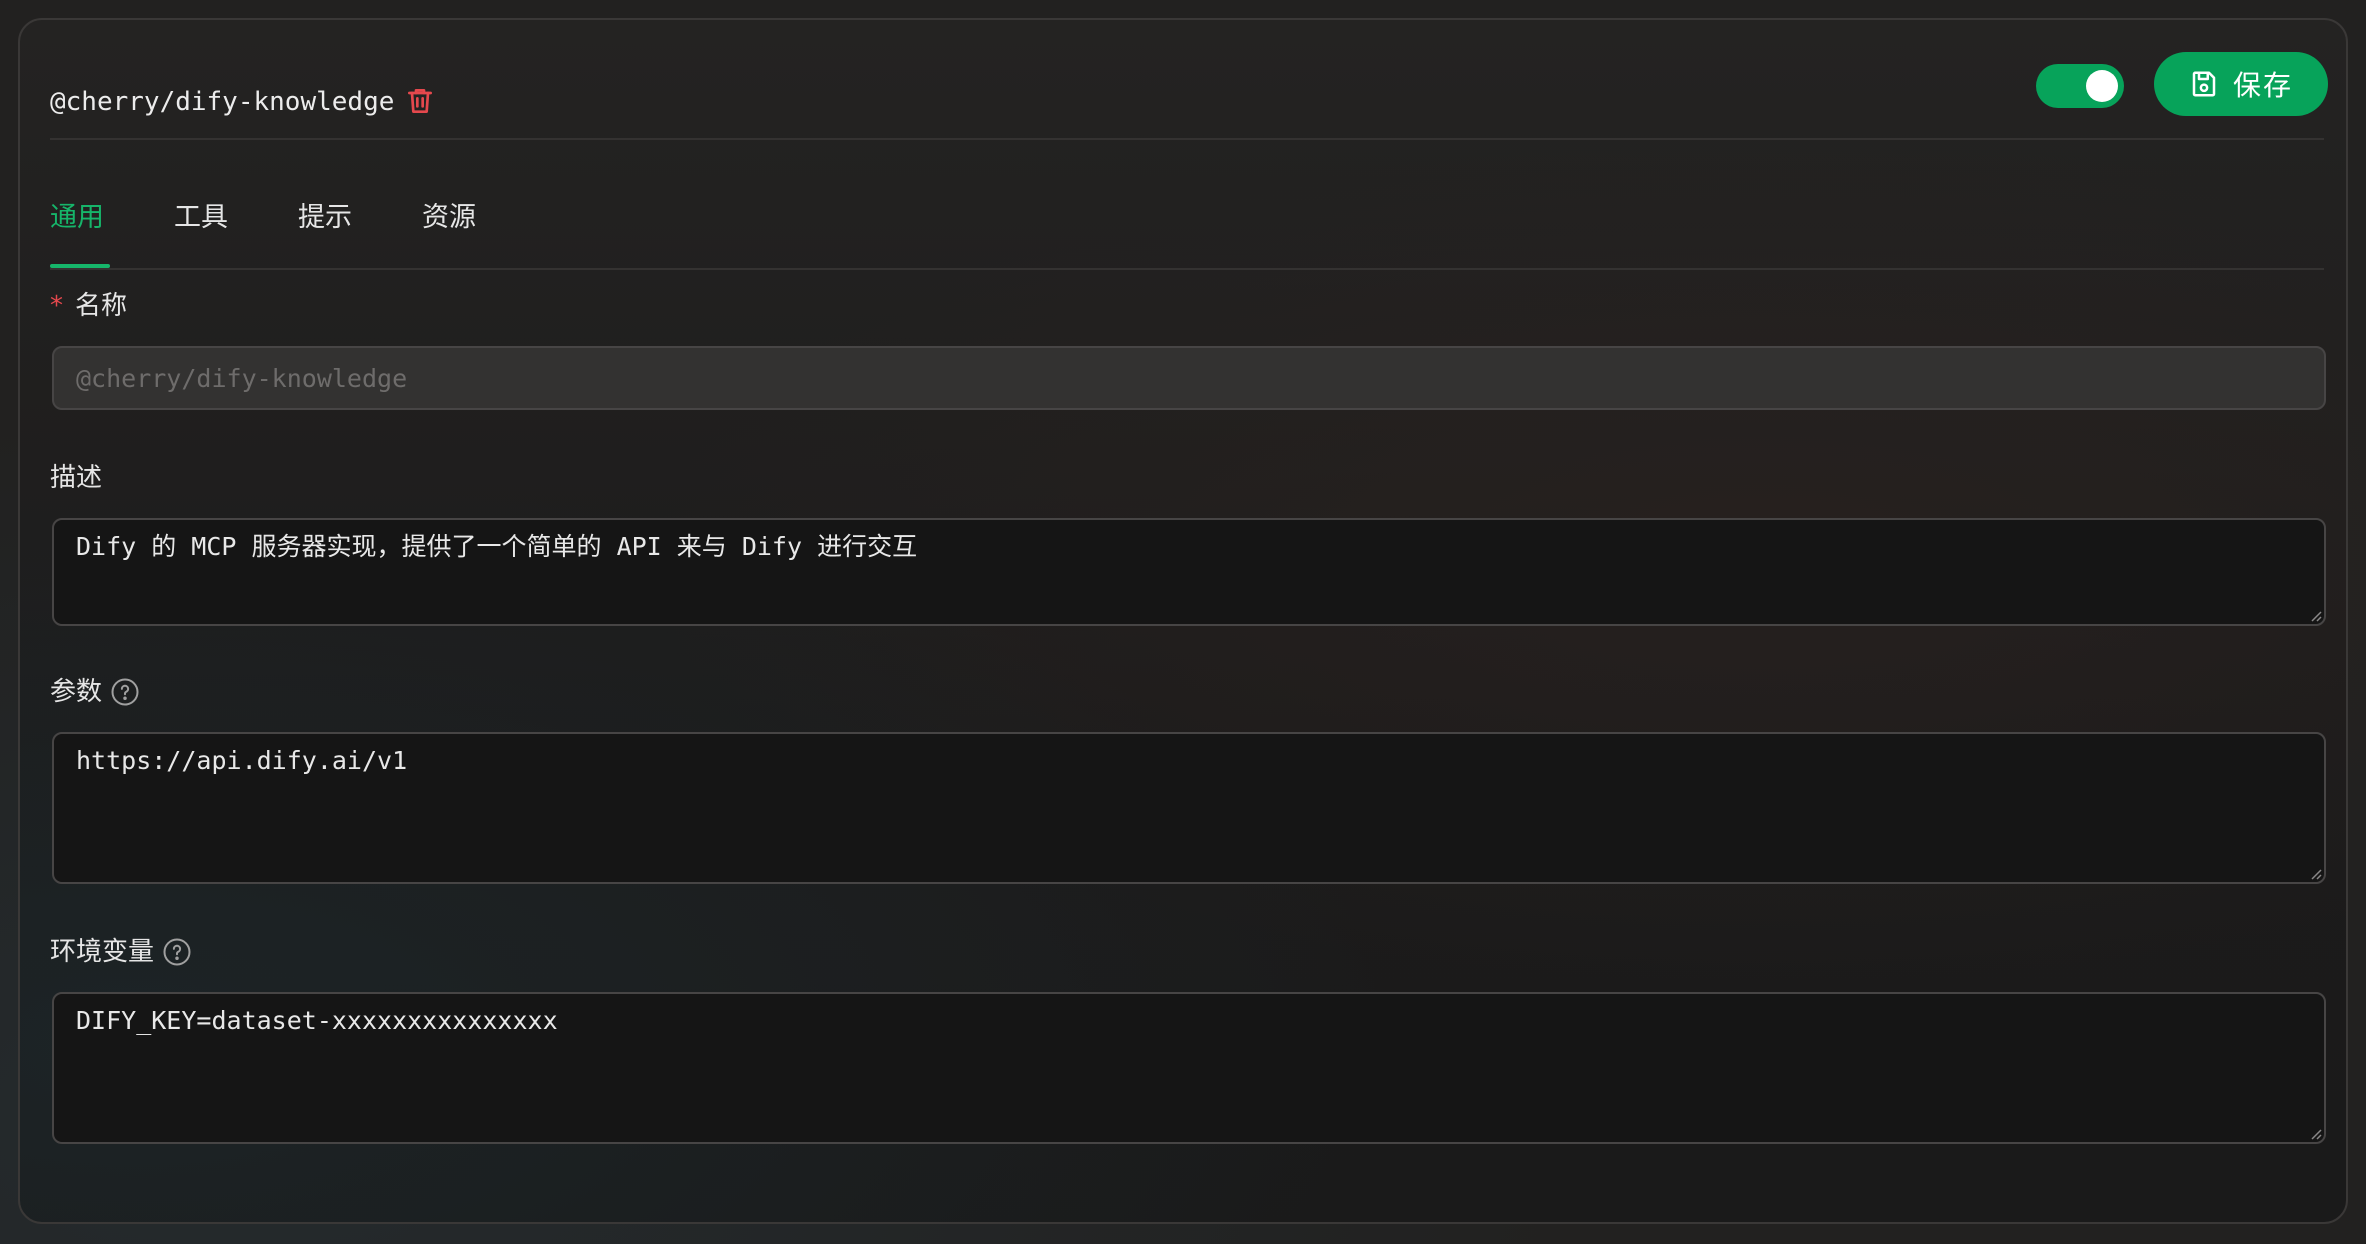 The width and height of the screenshot is (2366, 1244). I want to click on tab-tools: 工具, so click(201, 218).